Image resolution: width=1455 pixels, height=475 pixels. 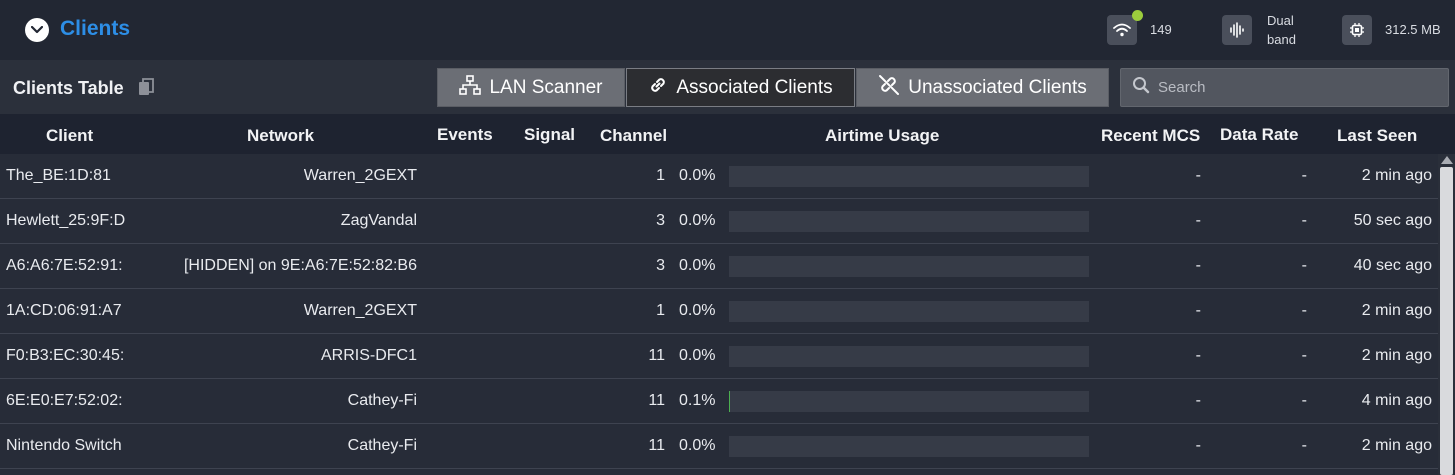 I want to click on tab-unassociated-clients: Unassociated Clients, so click(x=982, y=87).